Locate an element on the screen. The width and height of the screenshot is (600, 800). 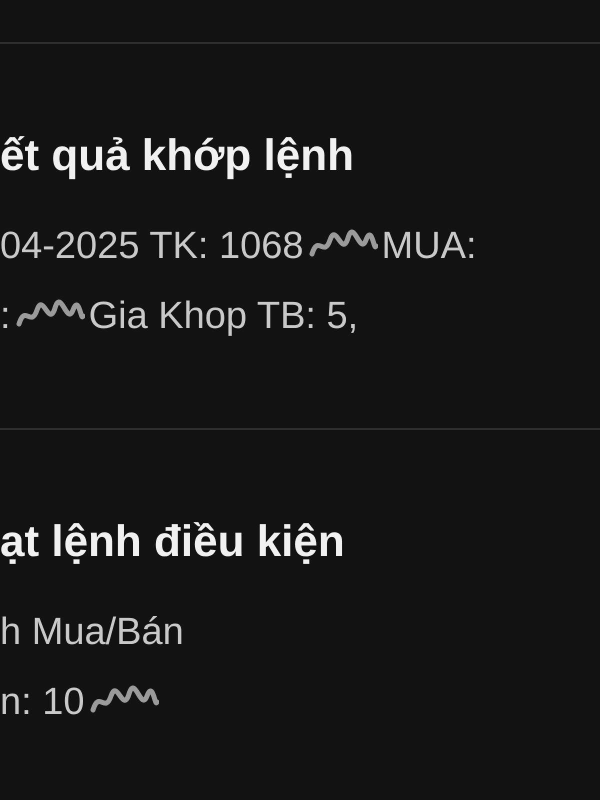
notification-title: ạt lệnh điều kiện is located at coordinates (172, 542).